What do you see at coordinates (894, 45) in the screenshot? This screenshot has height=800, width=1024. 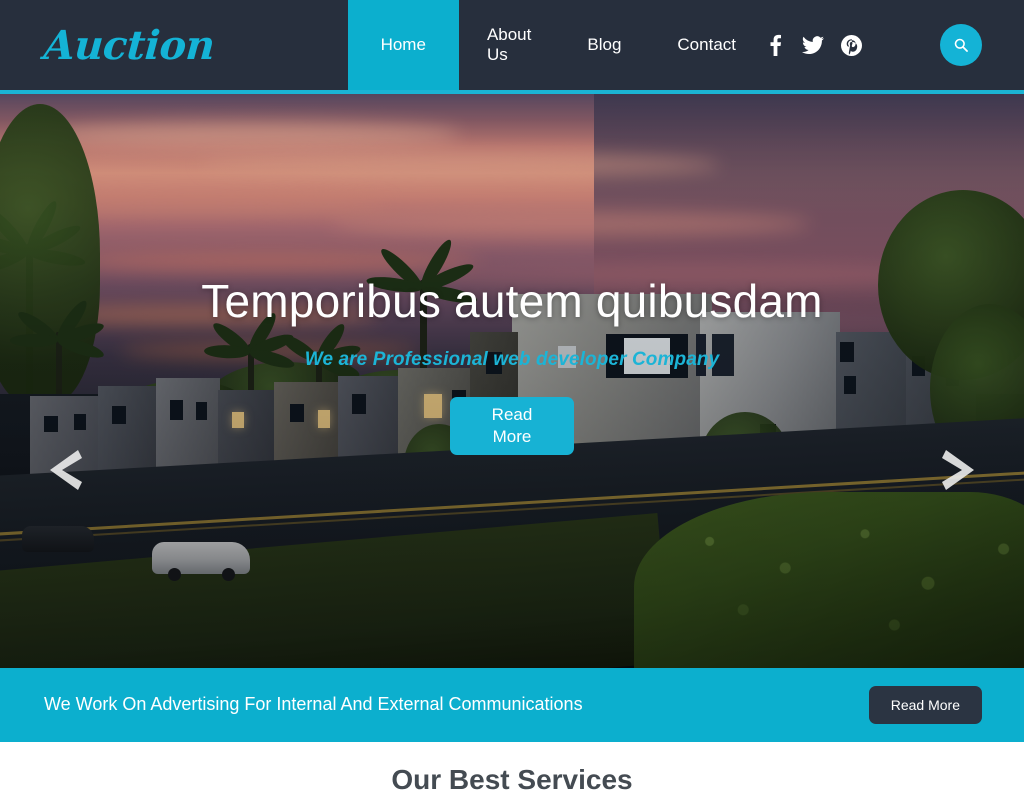 I see `header-right-cluster` at bounding box center [894, 45].